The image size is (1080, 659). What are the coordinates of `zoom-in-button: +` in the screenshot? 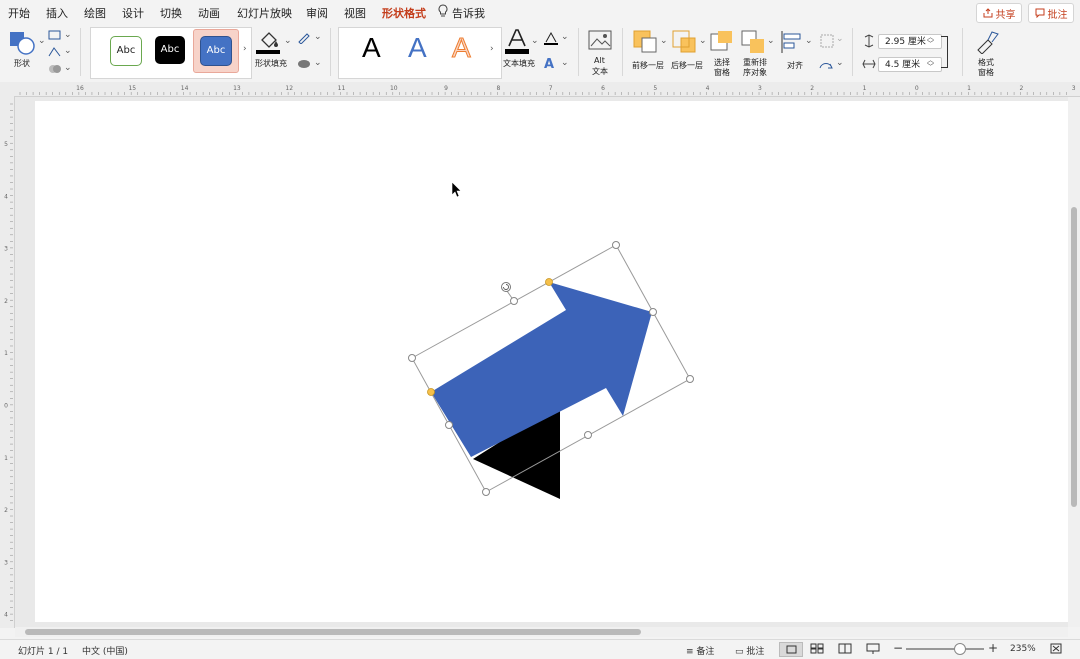 It's located at (993, 648).